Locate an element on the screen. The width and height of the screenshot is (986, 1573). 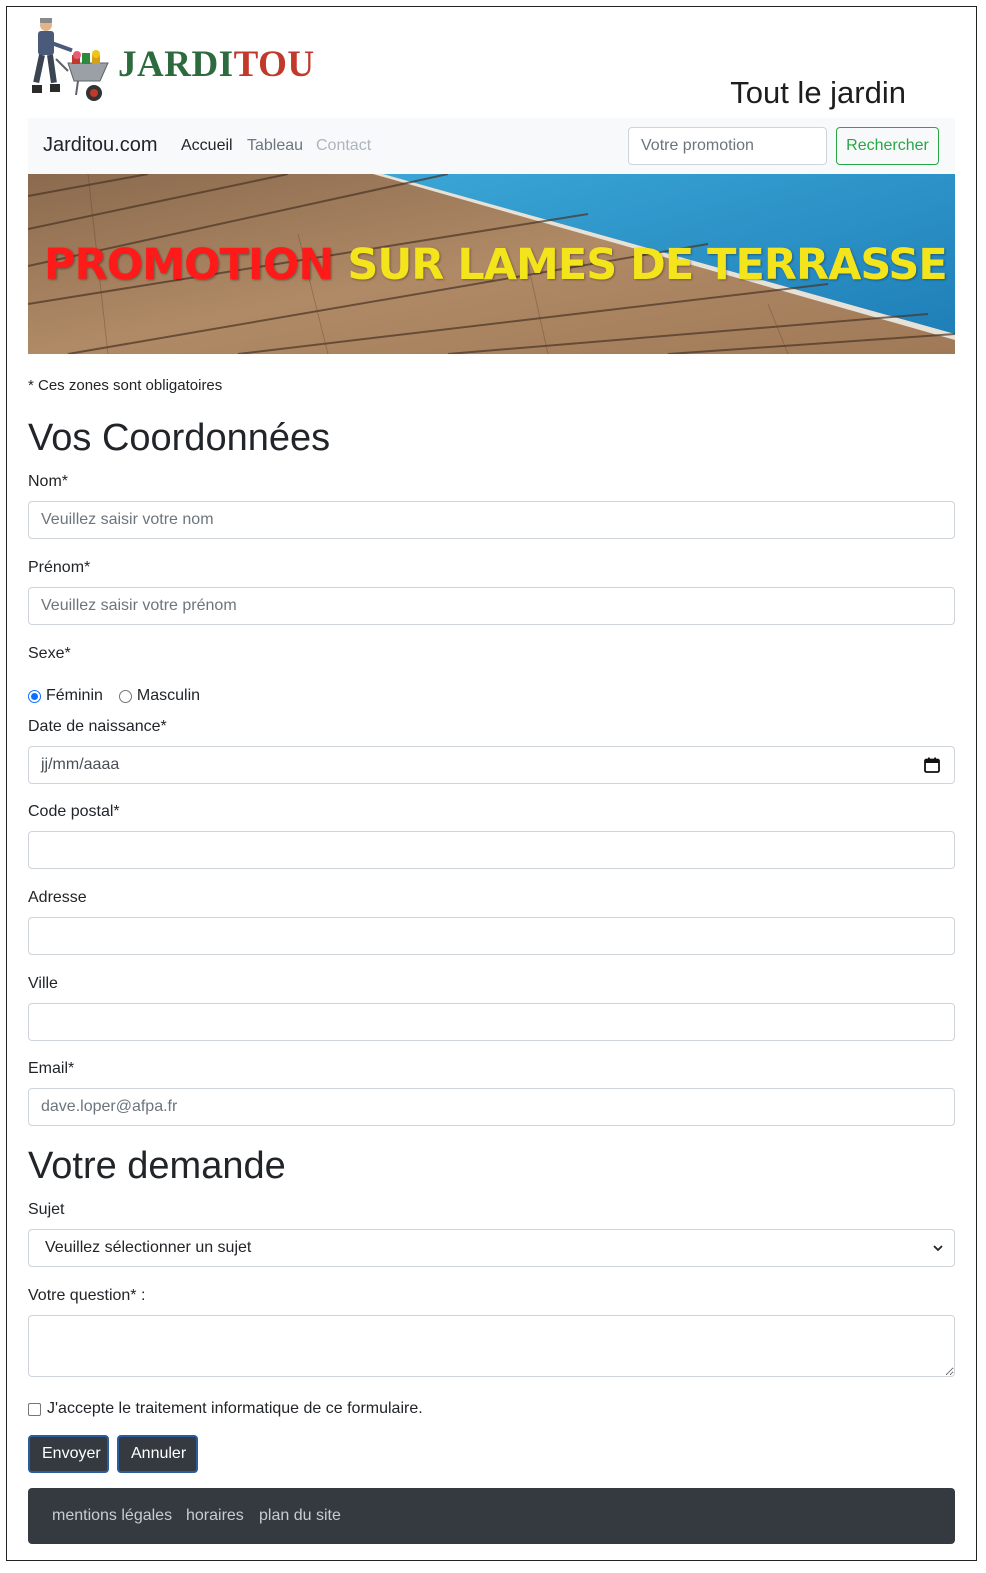
consent-checkbox is located at coordinates (34, 1409).